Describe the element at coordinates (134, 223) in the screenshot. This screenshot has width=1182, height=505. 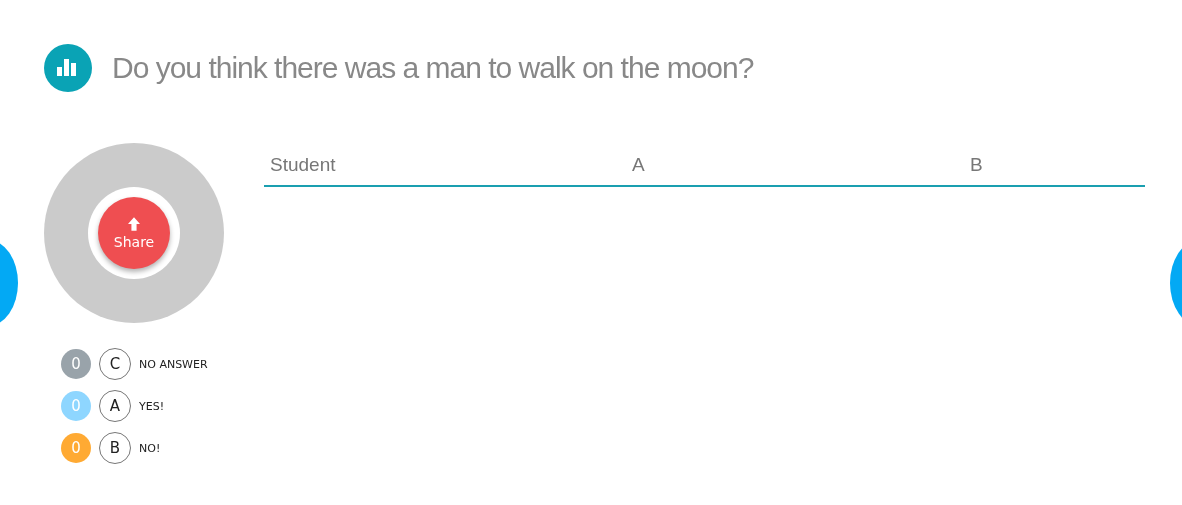
I see `upload-arrow-icon` at that location.